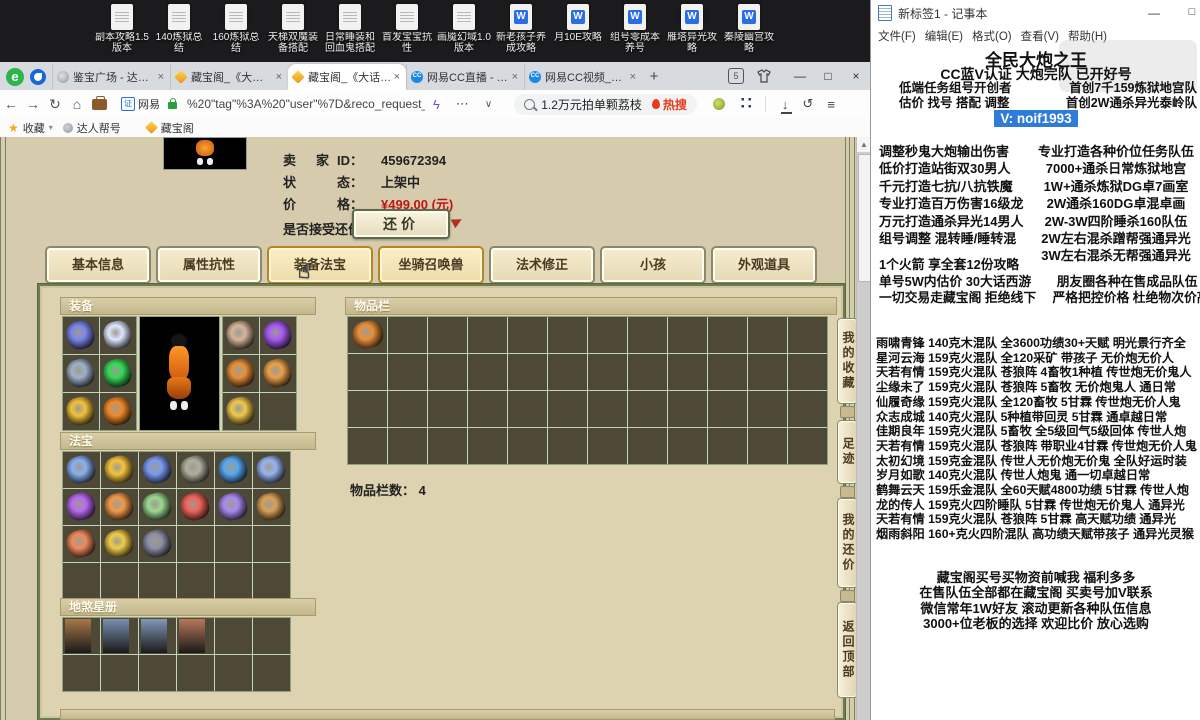  I want to click on side-button-返回顶部: 返回顶部, so click(847, 650).